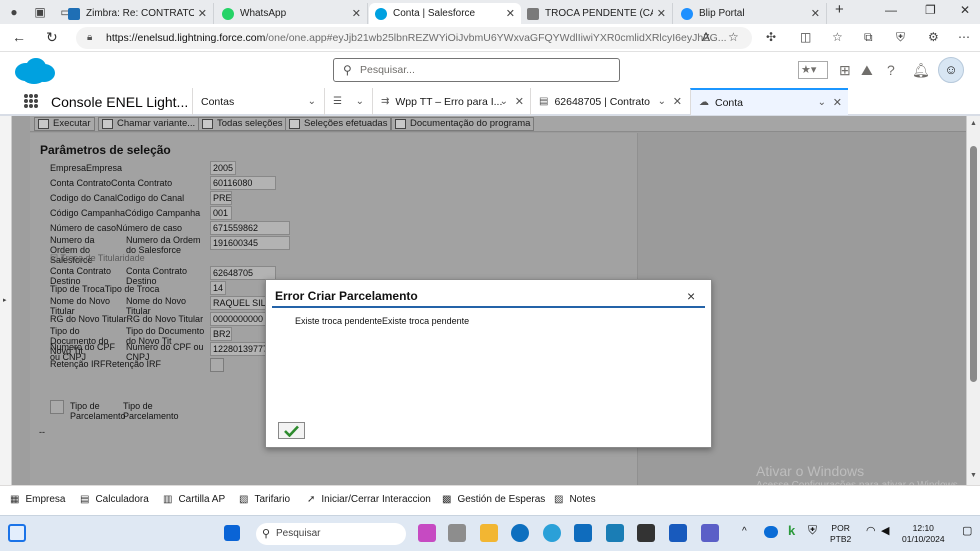  What do you see at coordinates (221, 213) in the screenshot?
I see `field-value-codigo-campanha: 001` at bounding box center [221, 213].